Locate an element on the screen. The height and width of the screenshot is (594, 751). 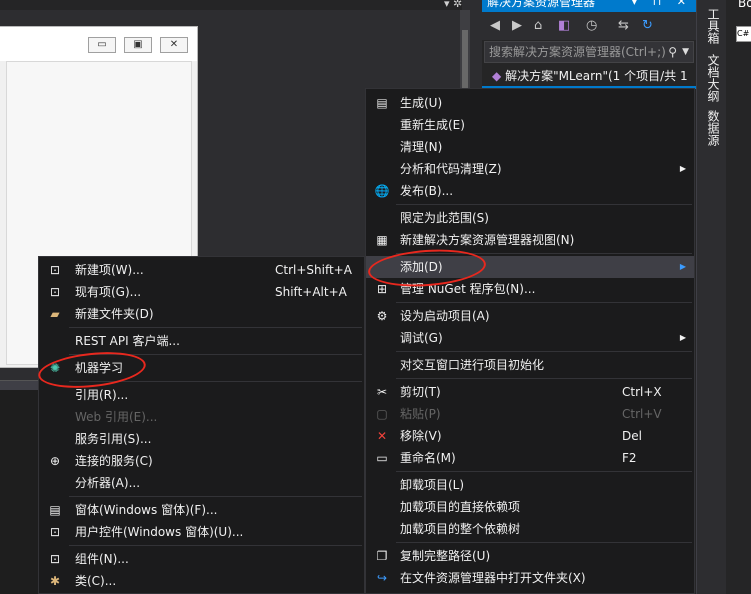
forward-icon: ▶ is located at coordinates (517, 25).